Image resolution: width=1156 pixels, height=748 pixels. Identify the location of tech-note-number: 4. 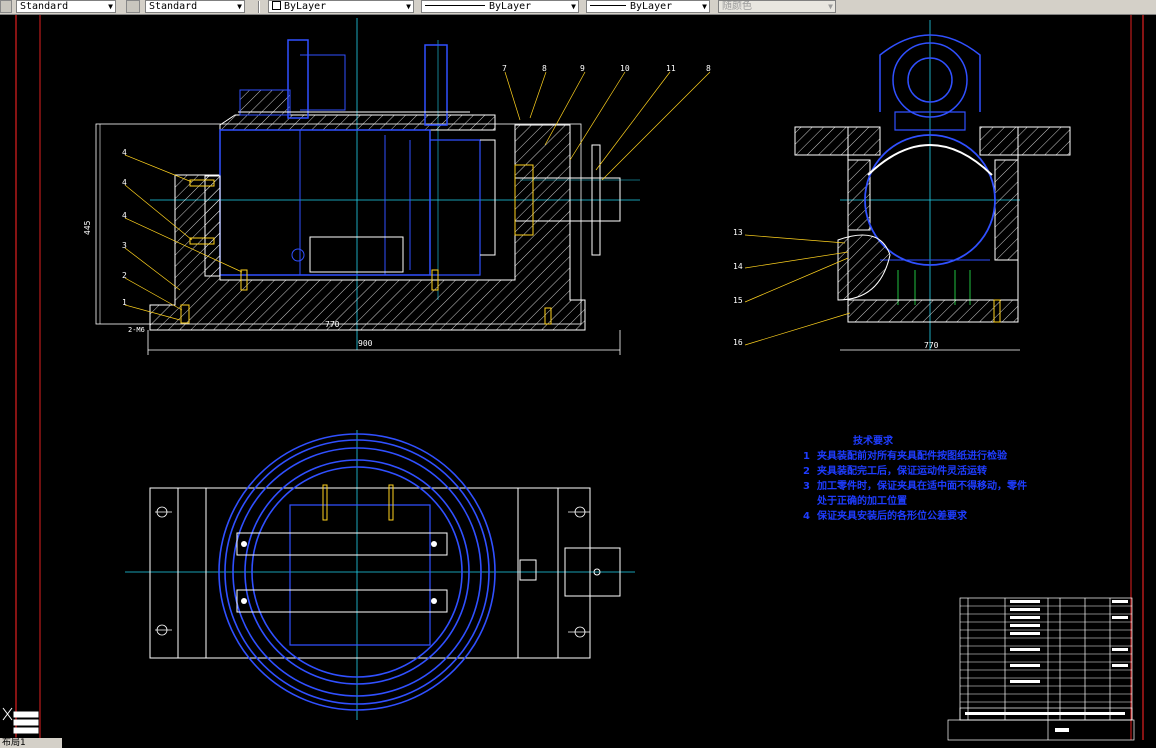
(806, 516).